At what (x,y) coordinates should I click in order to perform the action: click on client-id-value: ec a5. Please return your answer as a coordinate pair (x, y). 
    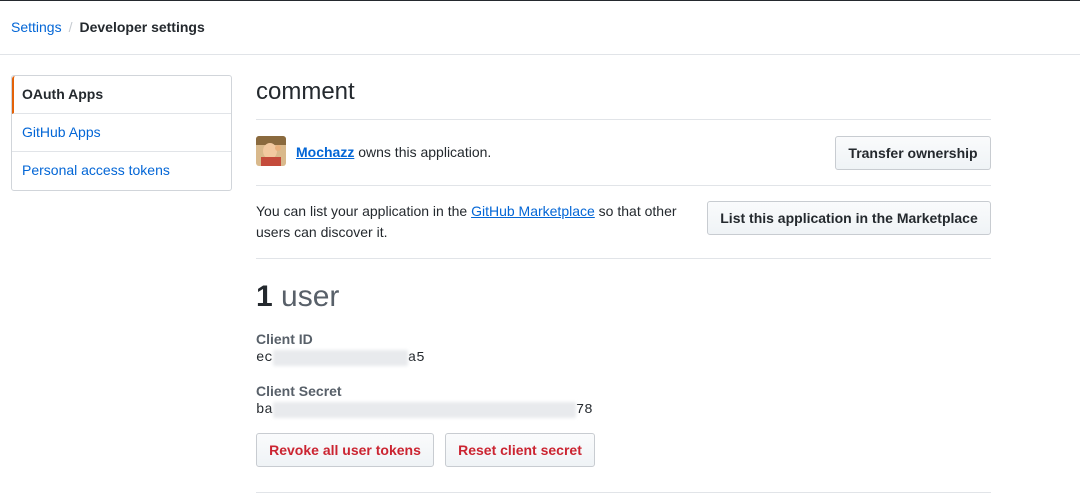
    Looking at the image, I should click on (340, 358).